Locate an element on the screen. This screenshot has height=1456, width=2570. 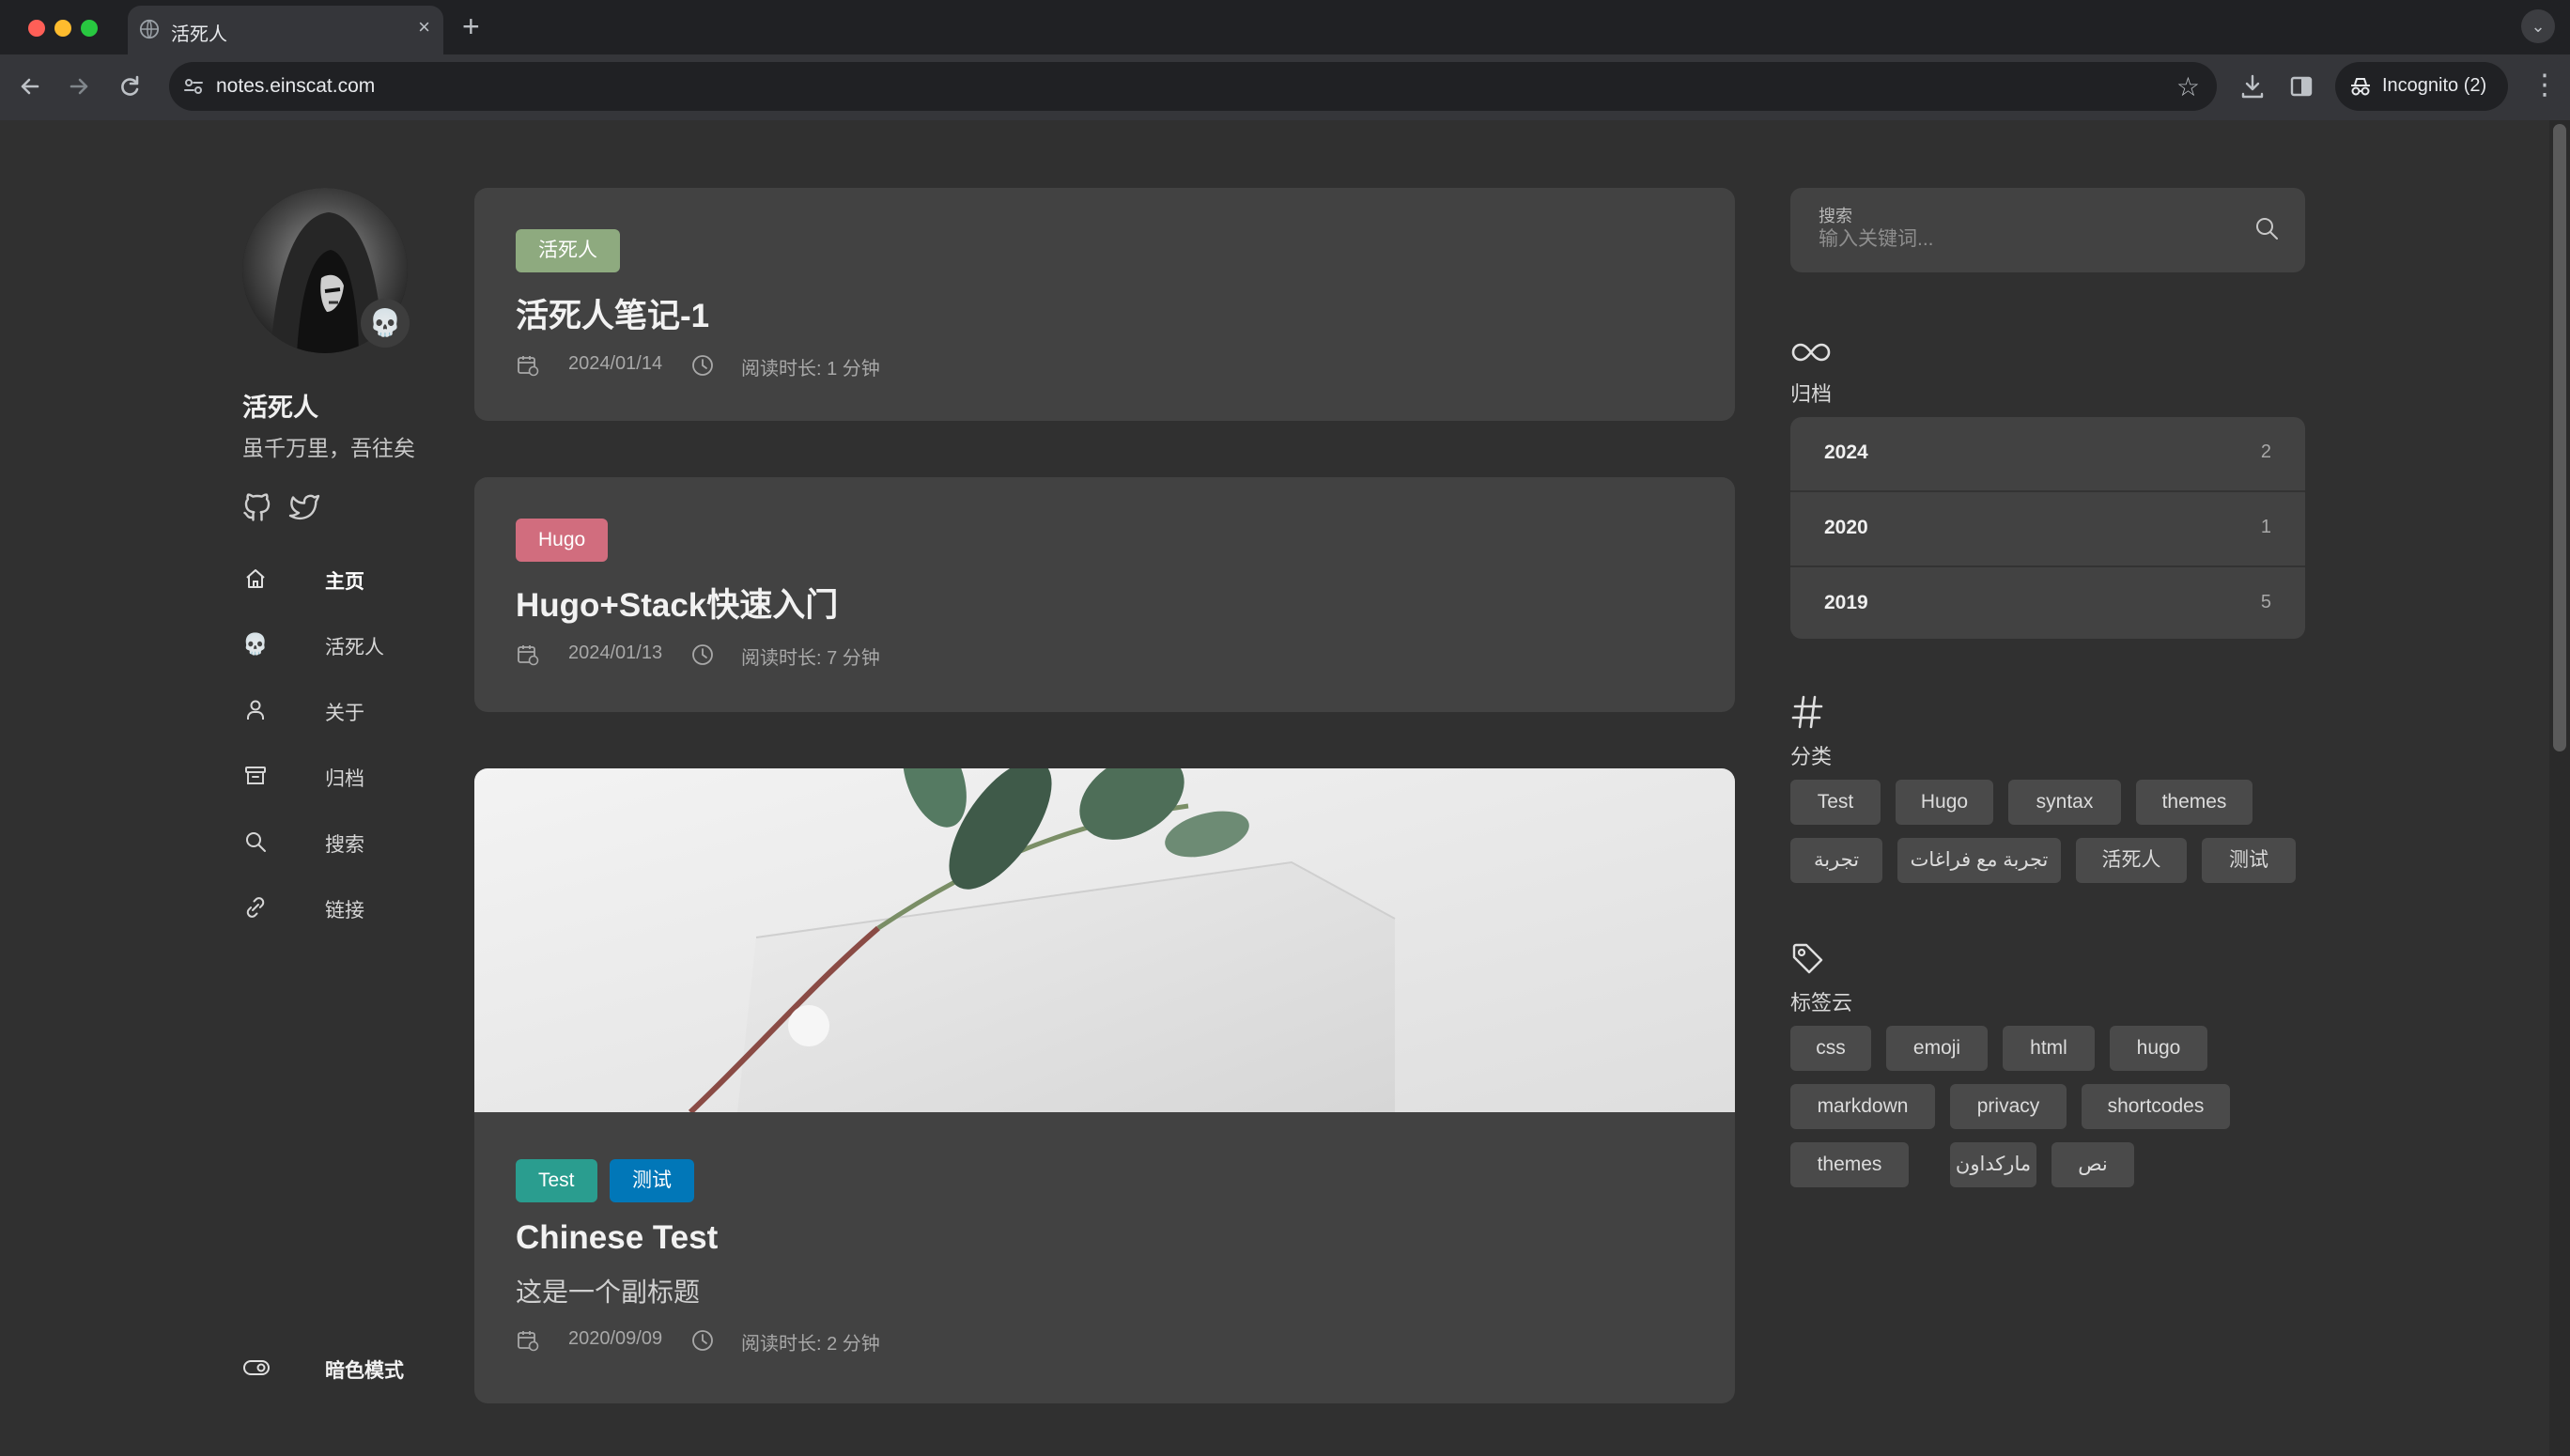
archive-count: 1 is located at coordinates (2265, 527).